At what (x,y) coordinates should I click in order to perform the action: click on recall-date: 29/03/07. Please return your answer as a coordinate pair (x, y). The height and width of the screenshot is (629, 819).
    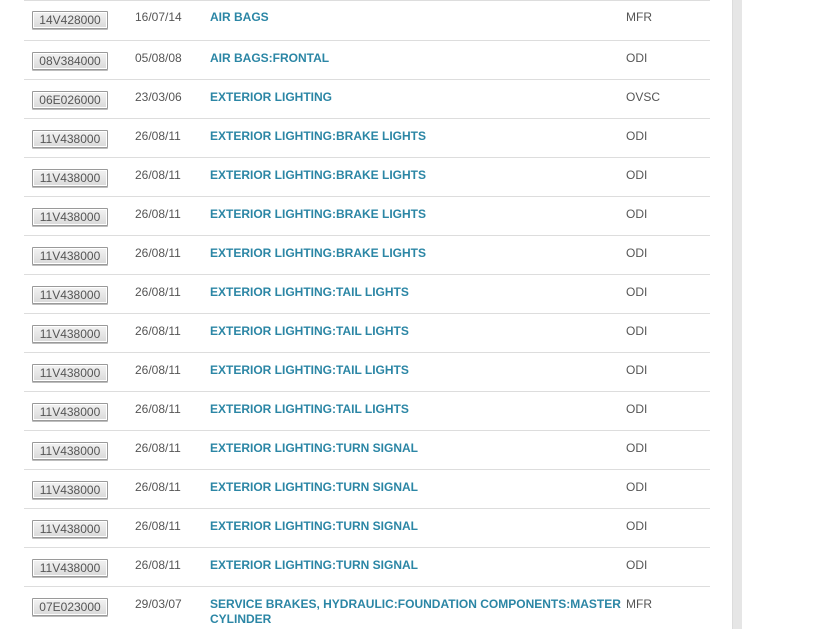
    Looking at the image, I should click on (172, 607).